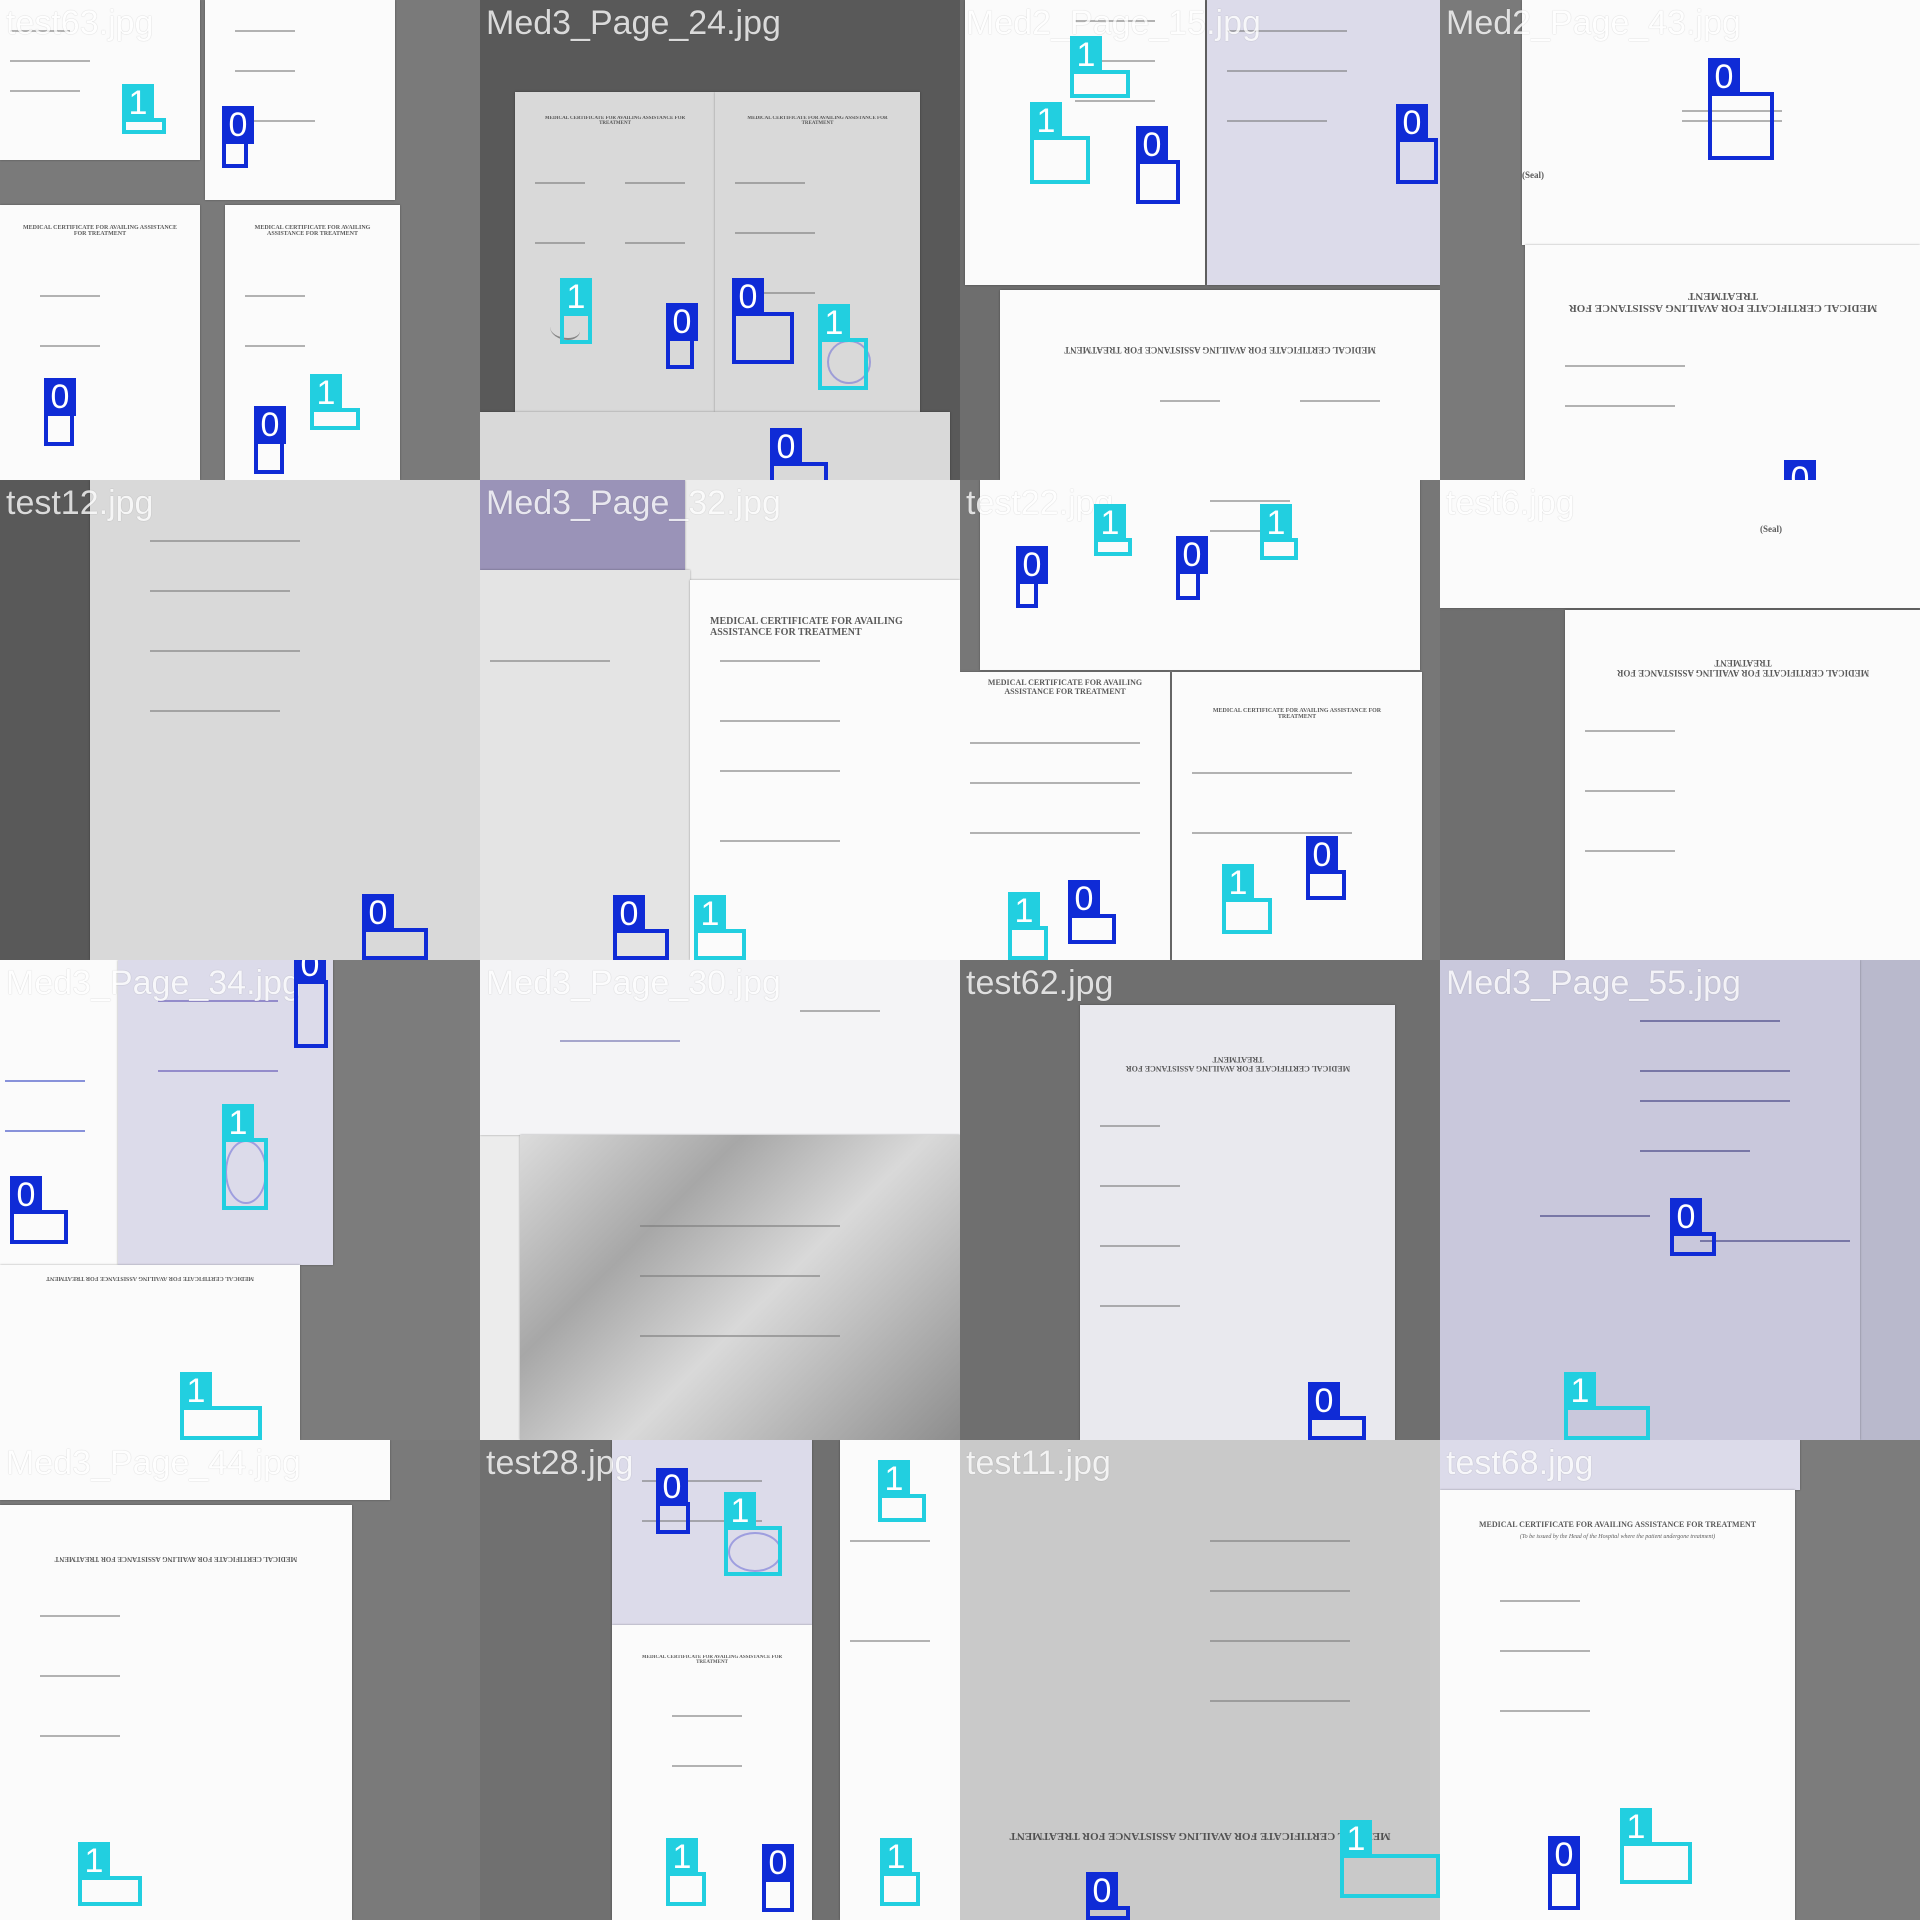 This screenshot has width=1920, height=1920. Describe the element at coordinates (633, 983) in the screenshot. I see `image-filename: Med3_Page_30.jpg` at that location.